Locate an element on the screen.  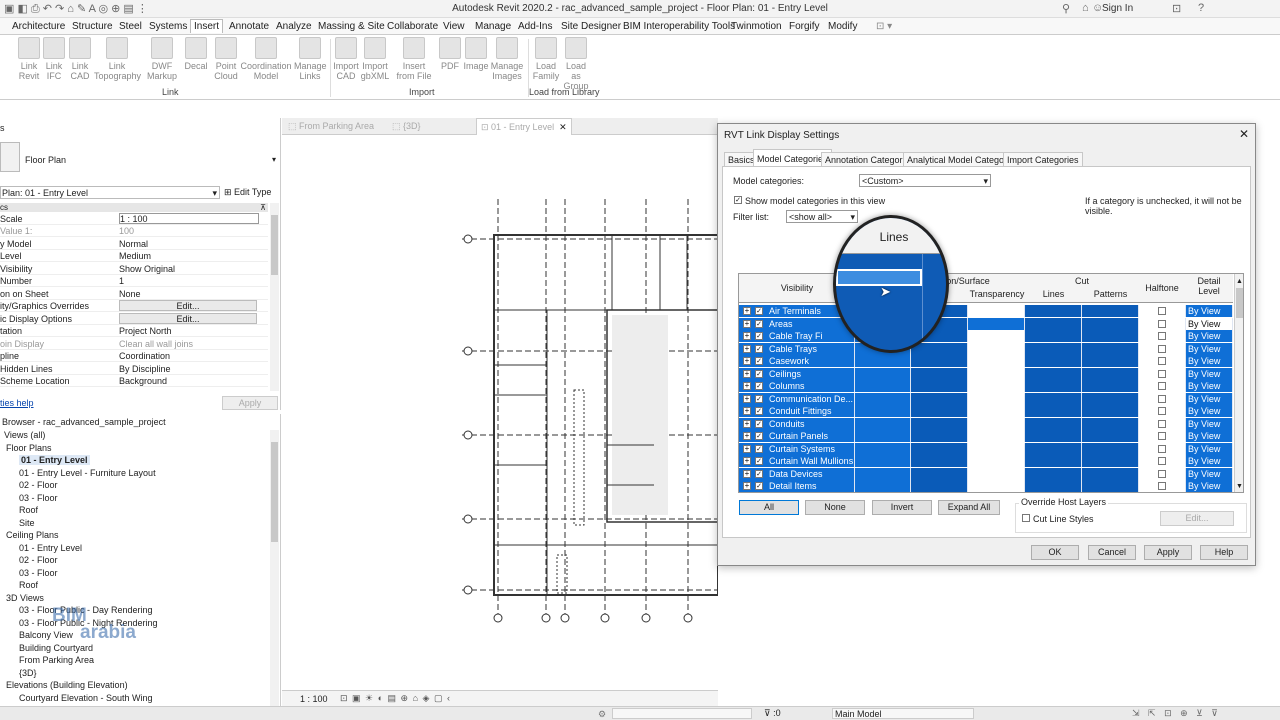
decal-button: Decal is located at coordinates (196, 54).